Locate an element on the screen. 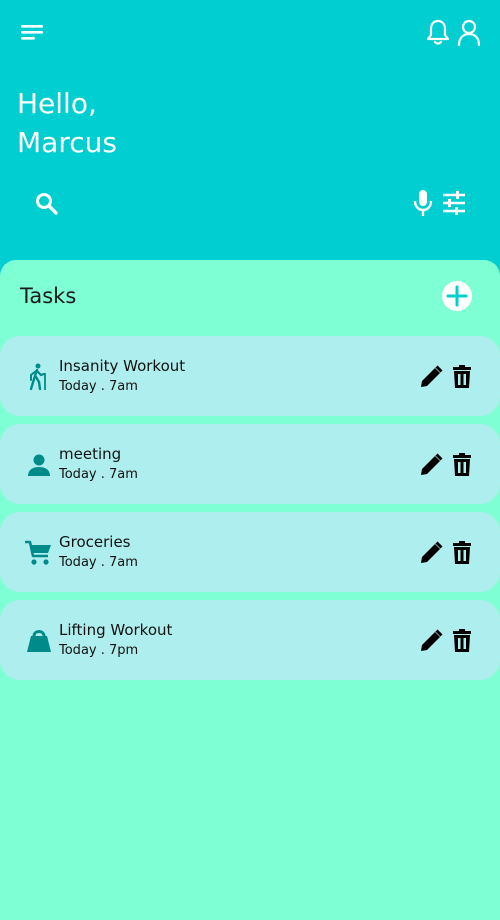 The height and width of the screenshot is (920, 500). task-time: Today . 7pm is located at coordinates (99, 650).